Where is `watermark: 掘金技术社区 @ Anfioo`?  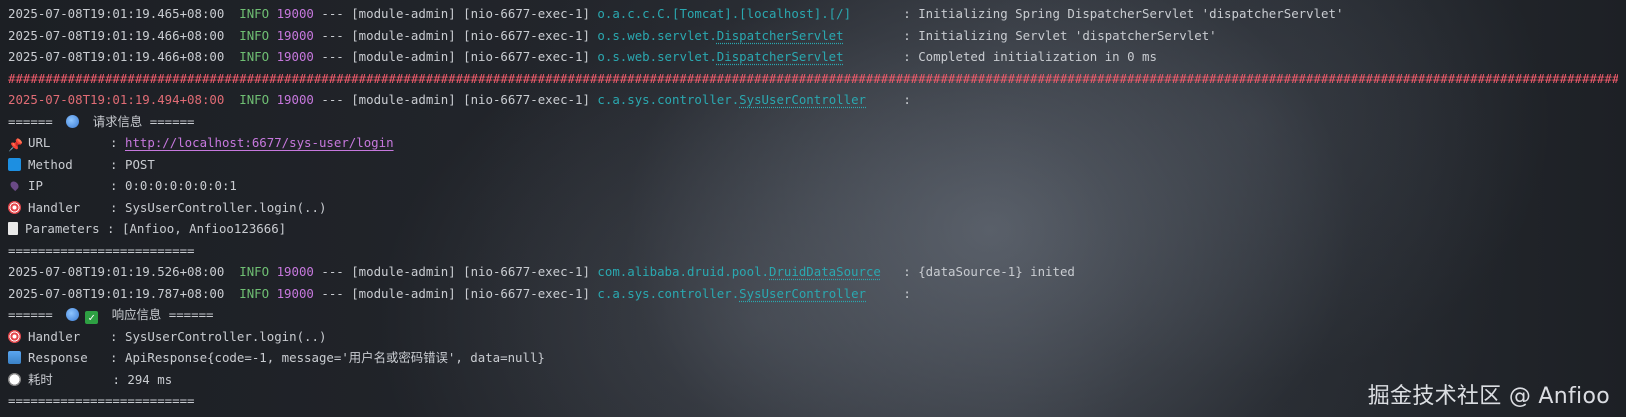
watermark: 掘金技术社区 @ Anfioo is located at coordinates (1488, 396).